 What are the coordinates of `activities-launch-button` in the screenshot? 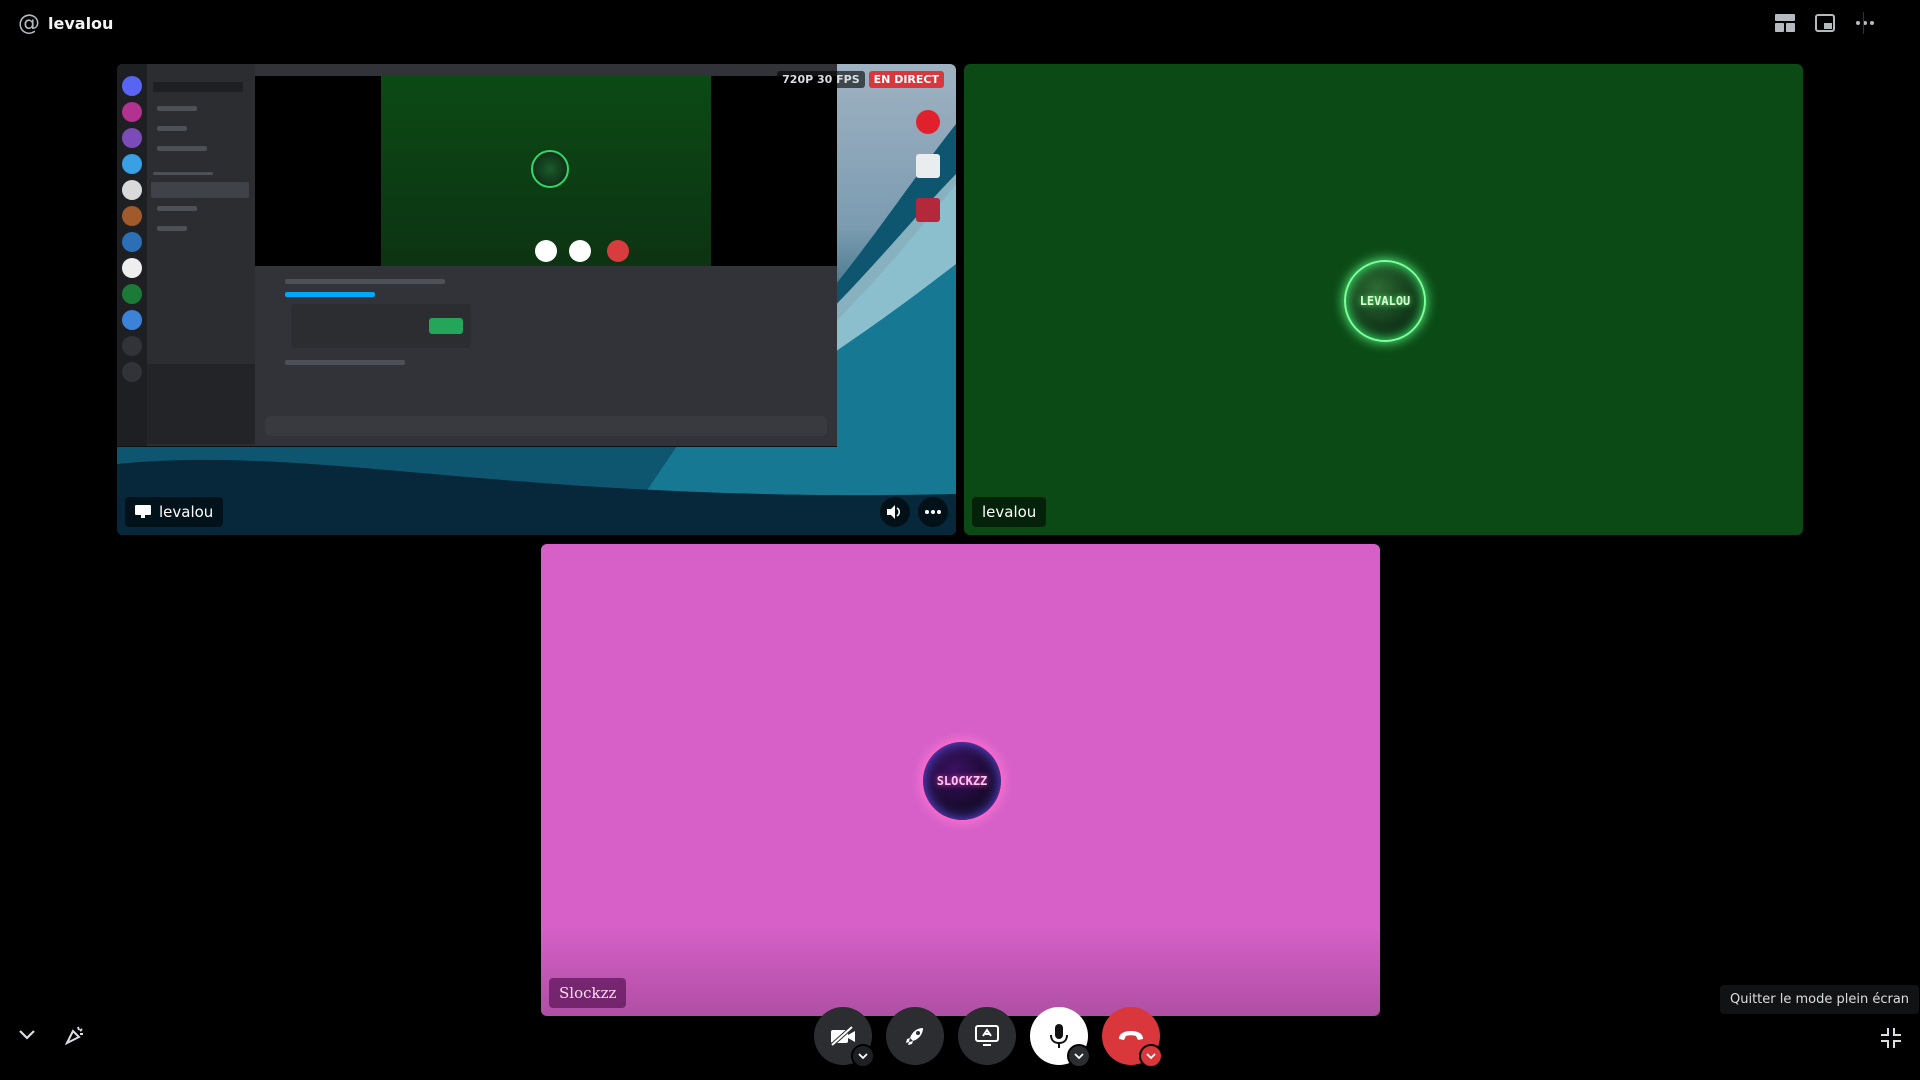 It's located at (915, 1036).